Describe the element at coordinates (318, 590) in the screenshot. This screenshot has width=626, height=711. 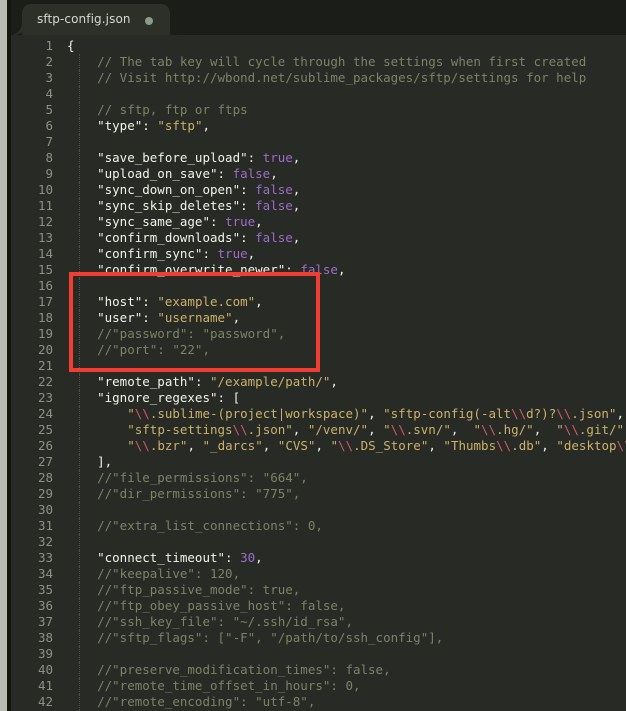
I see `code-line: 35 //"ftp_passive_mode": true,` at that location.